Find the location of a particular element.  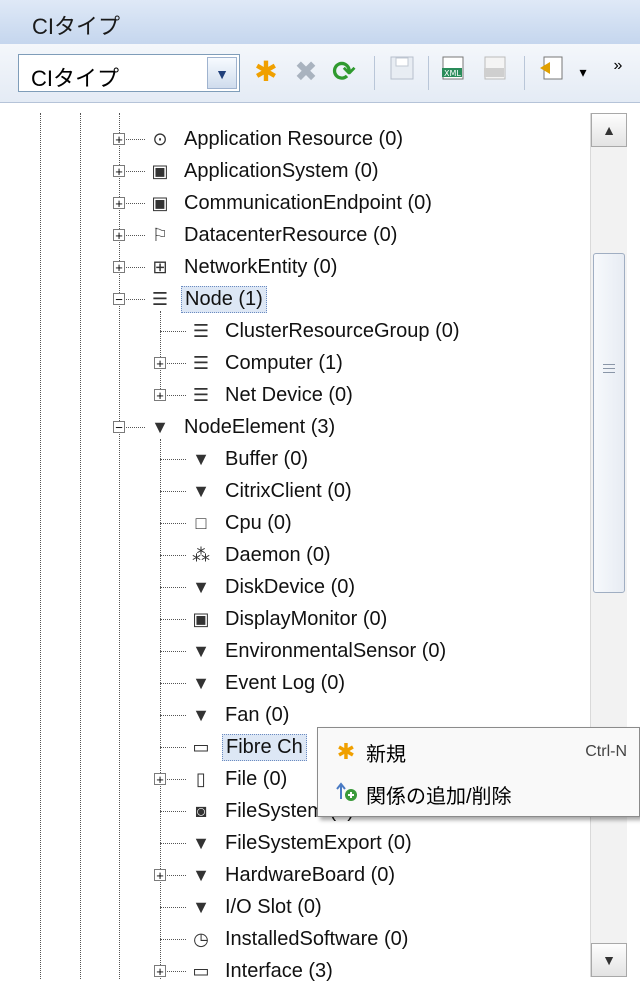

tree-node: ⊞ NetworkEntity (0) is located at coordinates (243, 267).